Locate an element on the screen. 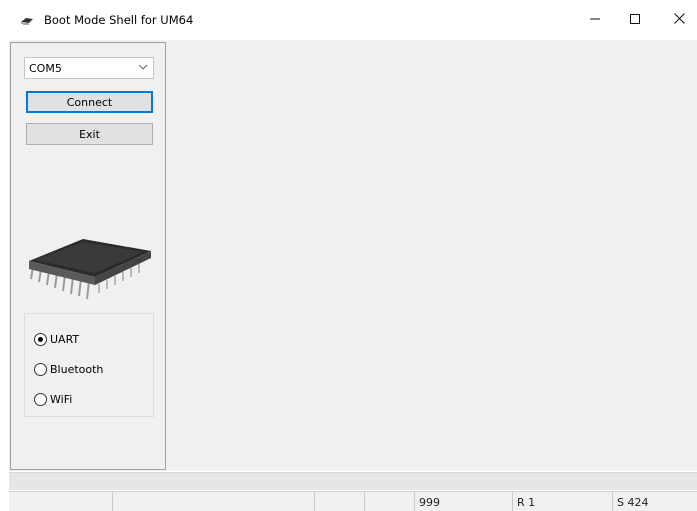 The width and height of the screenshot is (697, 511). close-button is located at coordinates (676, 20).